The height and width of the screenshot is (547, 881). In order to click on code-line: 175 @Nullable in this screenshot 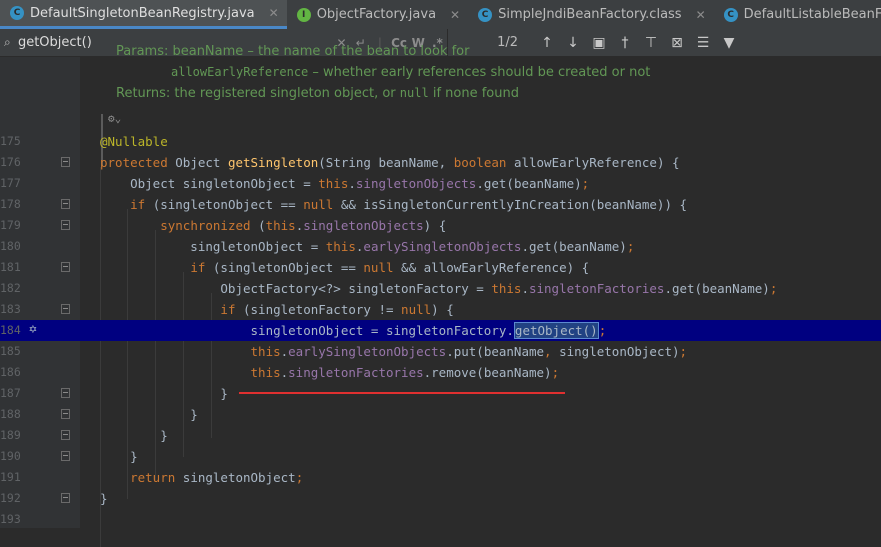, I will do `click(440, 141)`.